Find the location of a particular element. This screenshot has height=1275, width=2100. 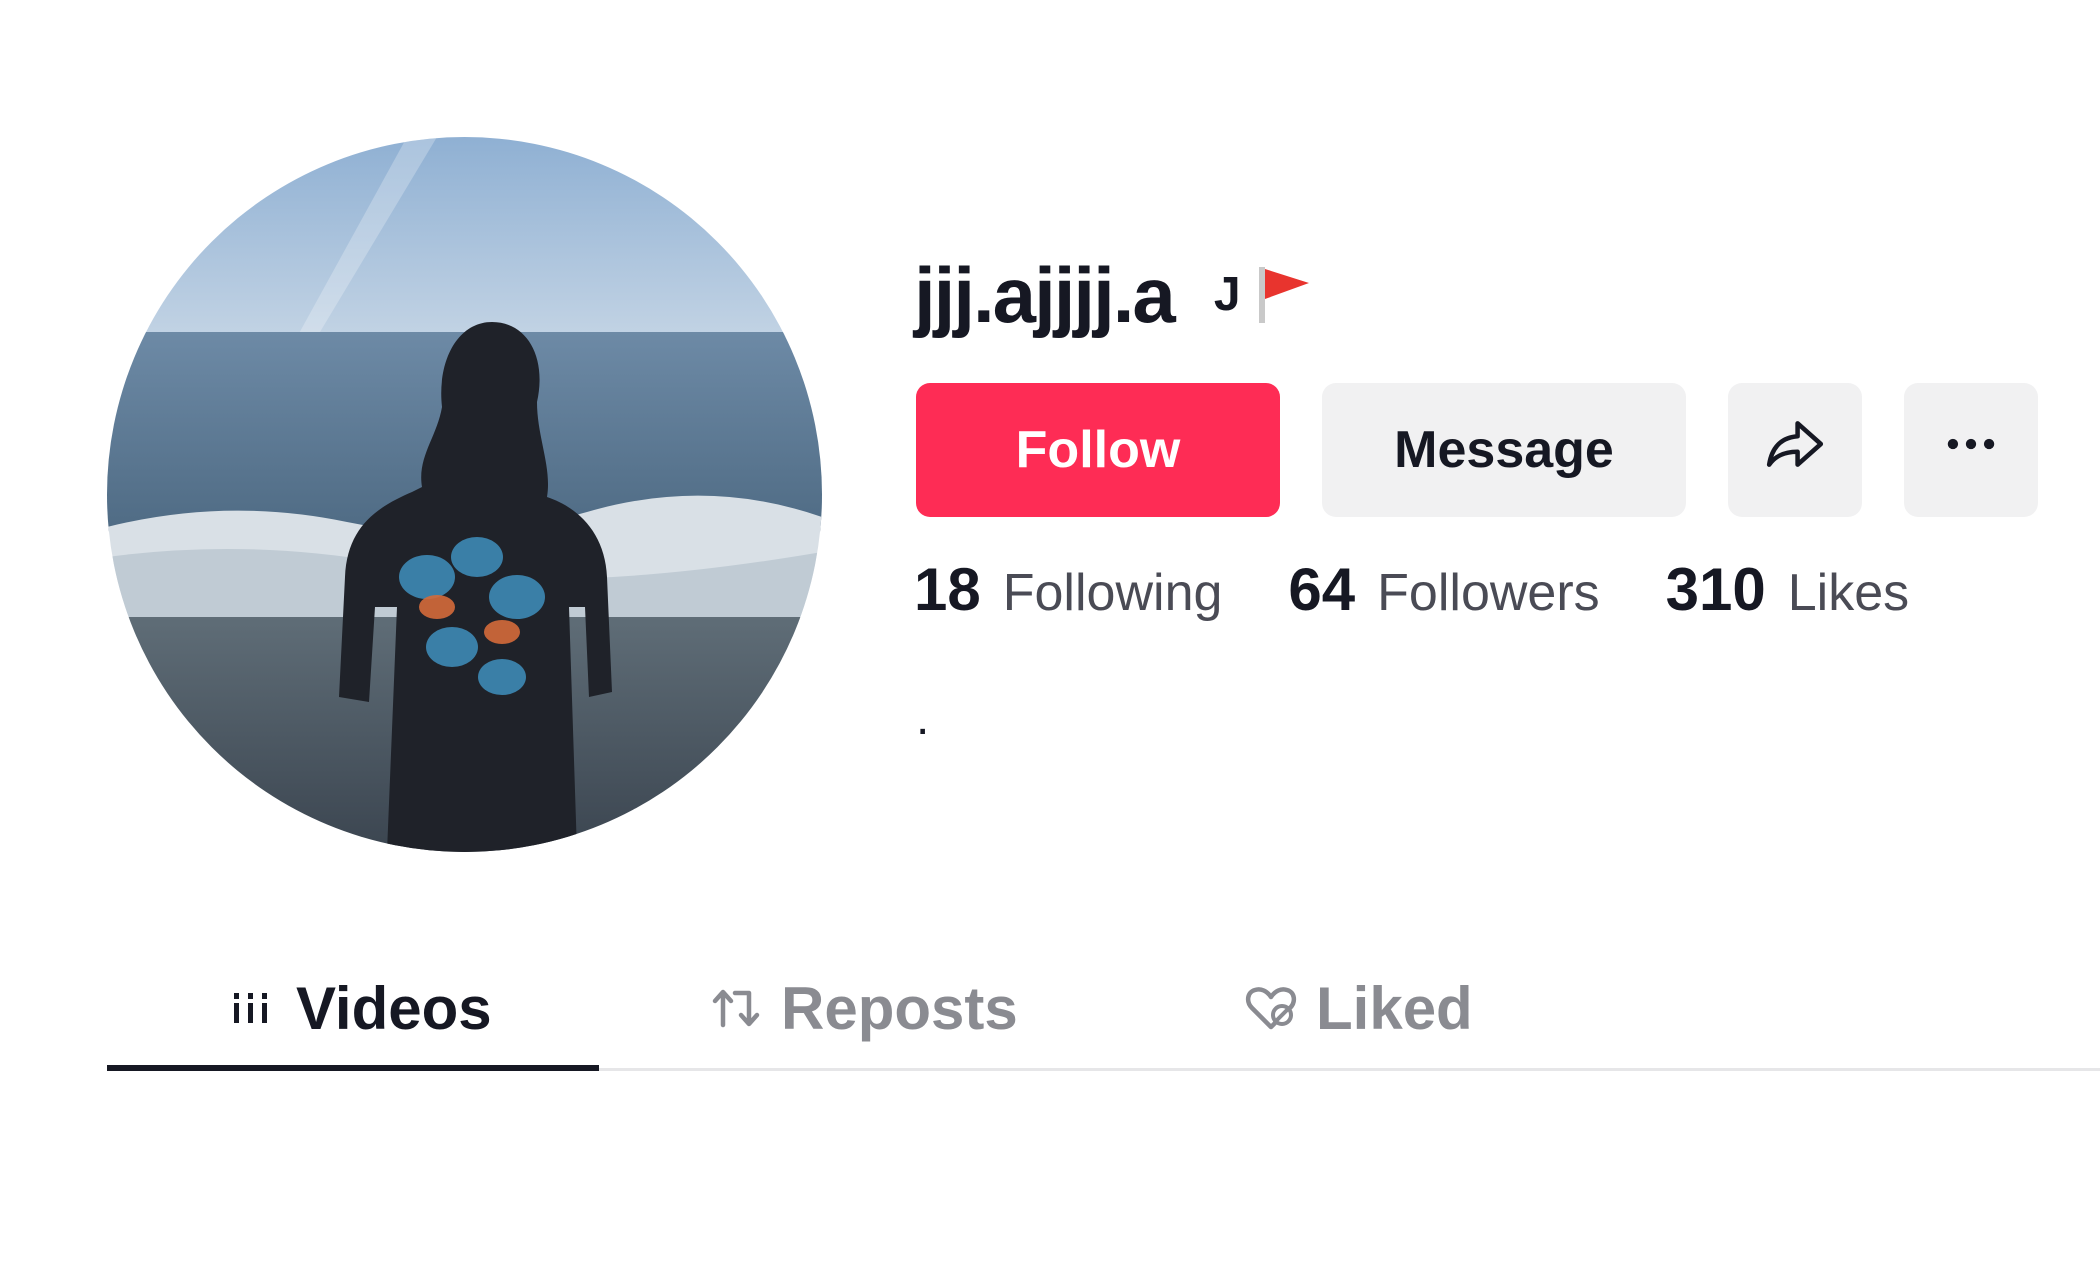

grid-icon is located at coordinates (251, 1008).